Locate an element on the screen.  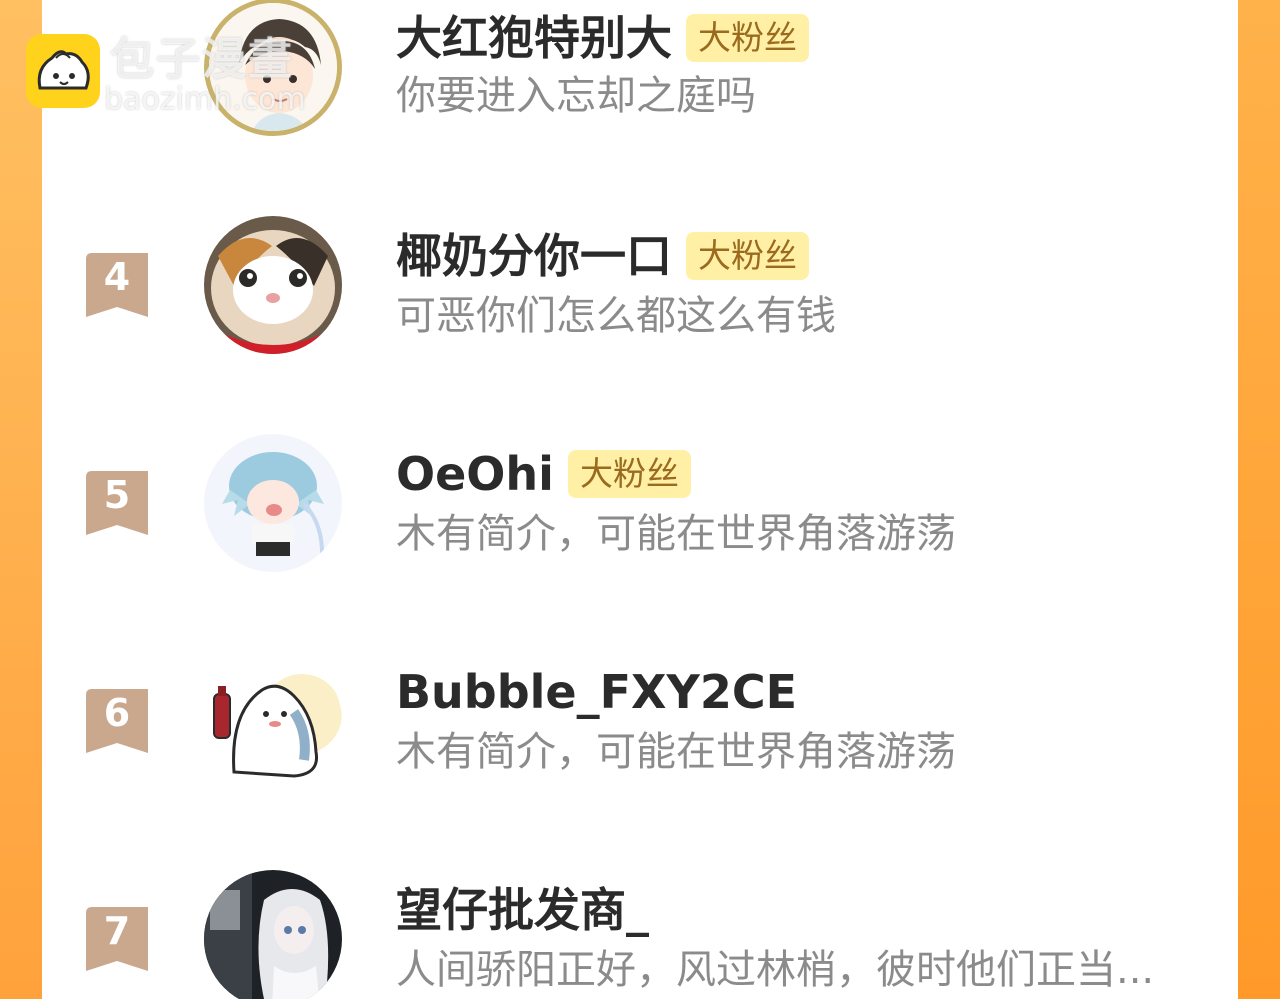
fan-name: 大红狍特别大 is located at coordinates (534, 38).